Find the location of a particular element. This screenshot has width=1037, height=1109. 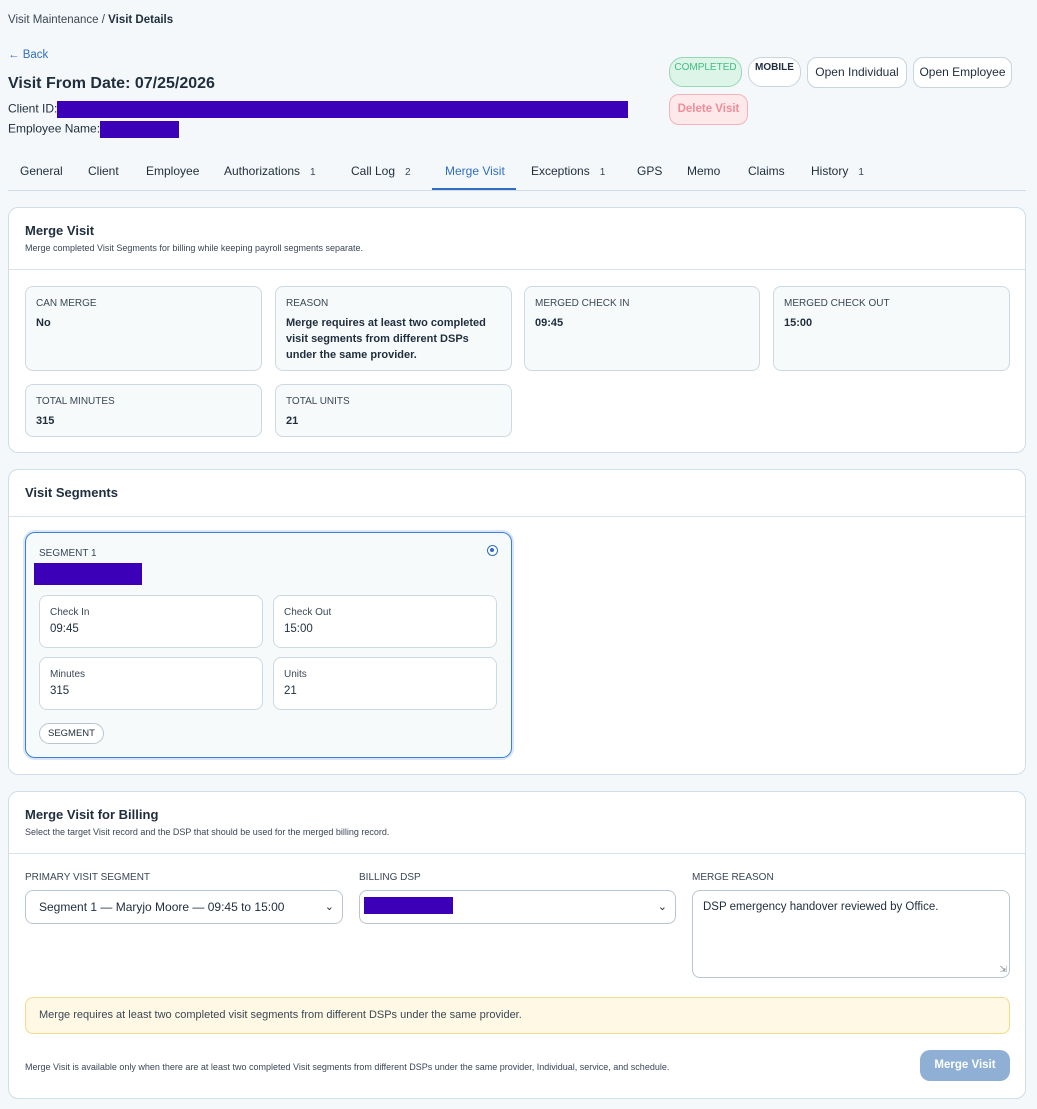

employee-name-row: Employee Name: is located at coordinates (94, 129).